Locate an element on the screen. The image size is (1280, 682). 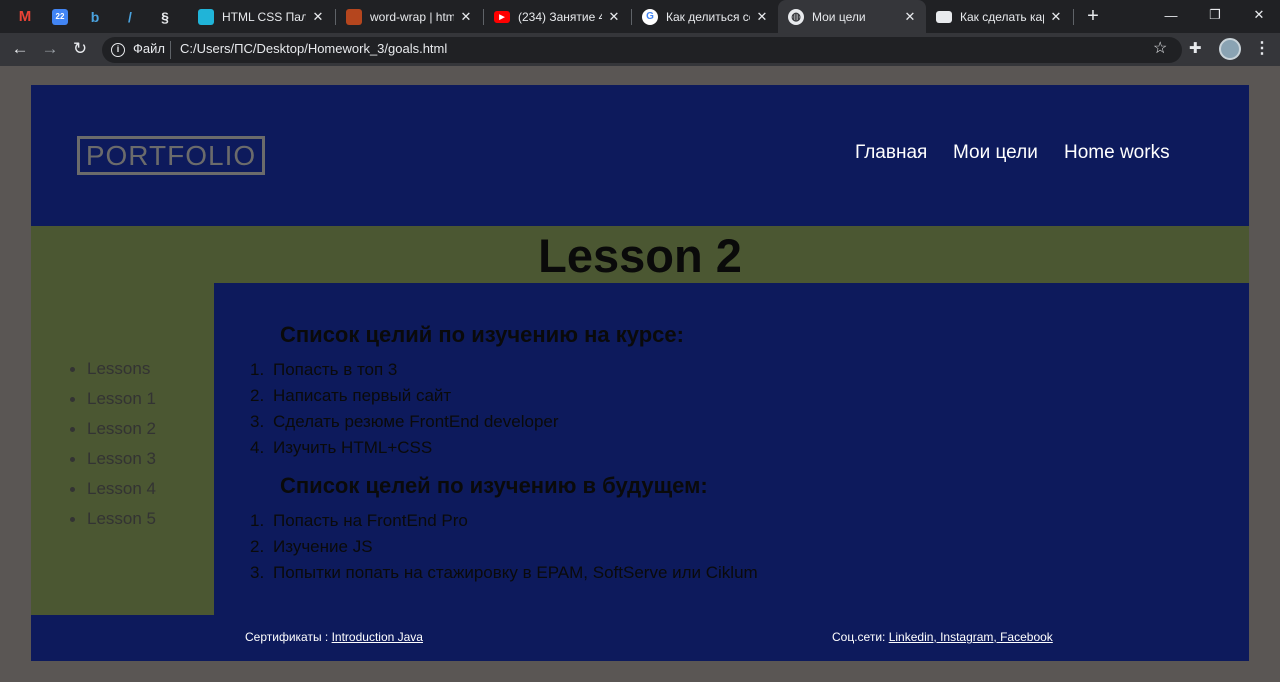
goal-item: Попасть в топ 3 is located at coordinates (335, 369).